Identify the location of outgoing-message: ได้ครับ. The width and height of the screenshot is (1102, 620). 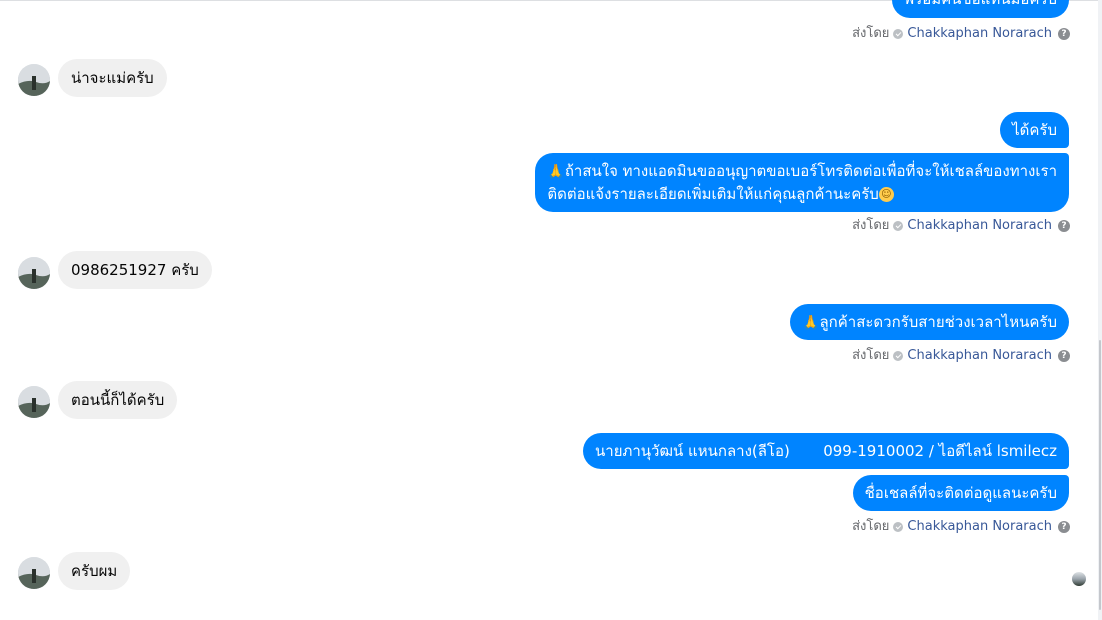
(1034, 130).